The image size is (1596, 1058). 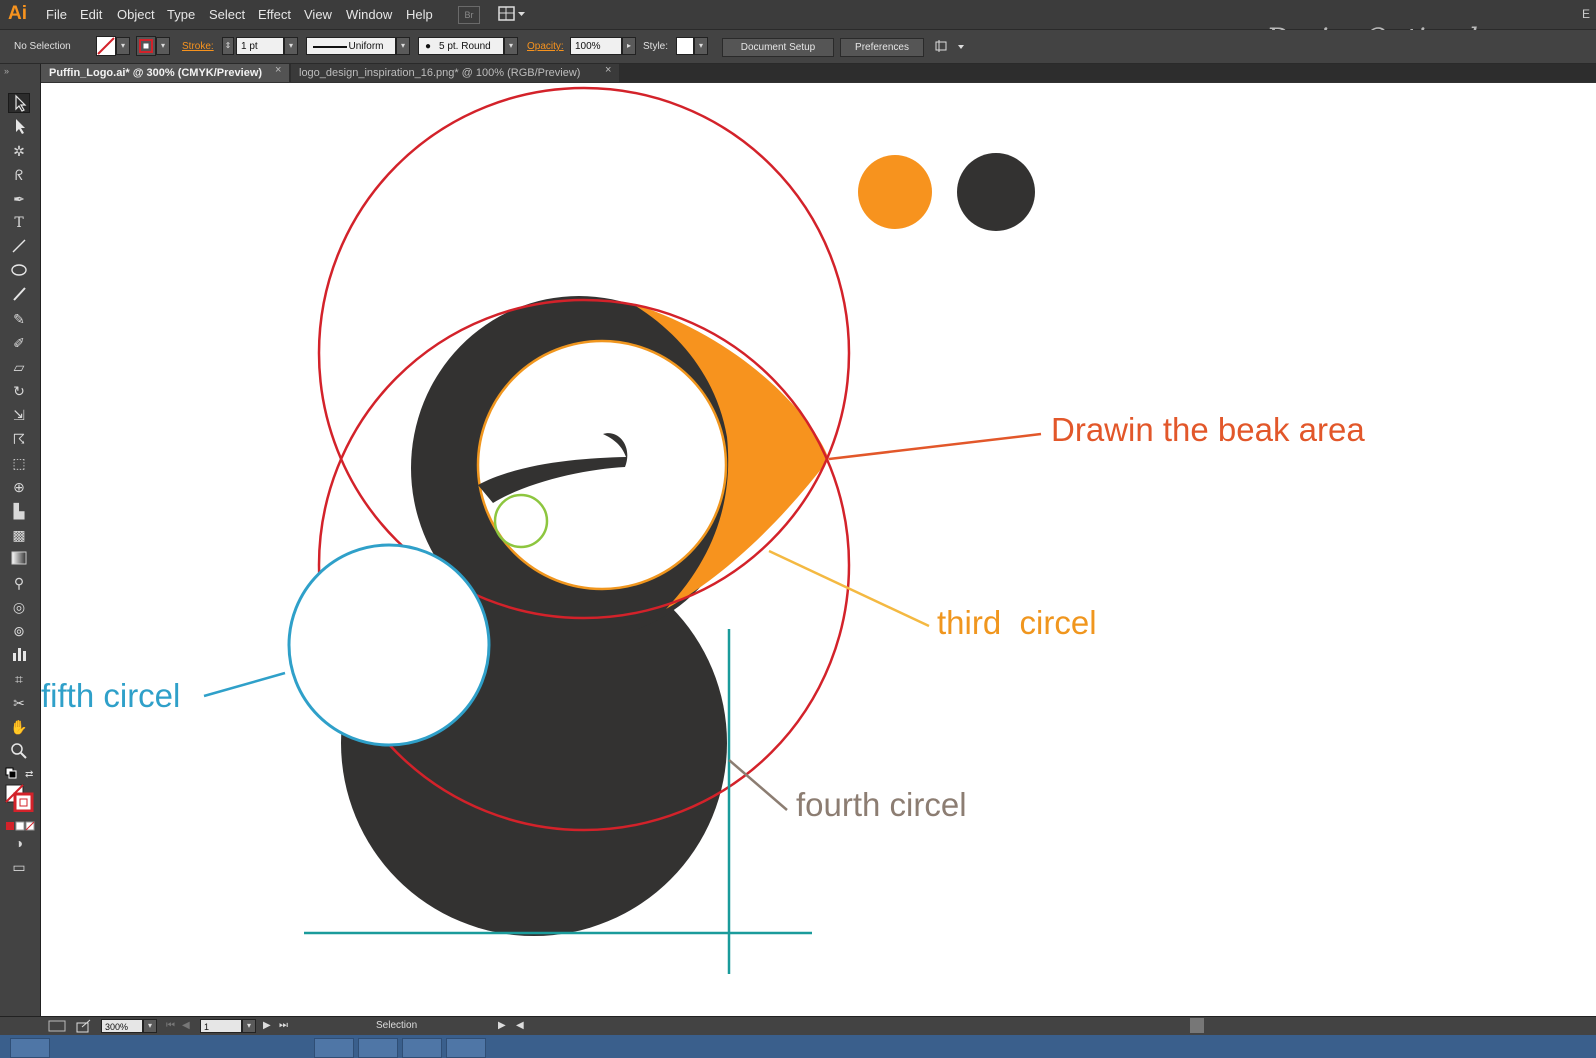 What do you see at coordinates (19, 415) in the screenshot?
I see `scale-tool-icon: ⇲` at bounding box center [19, 415].